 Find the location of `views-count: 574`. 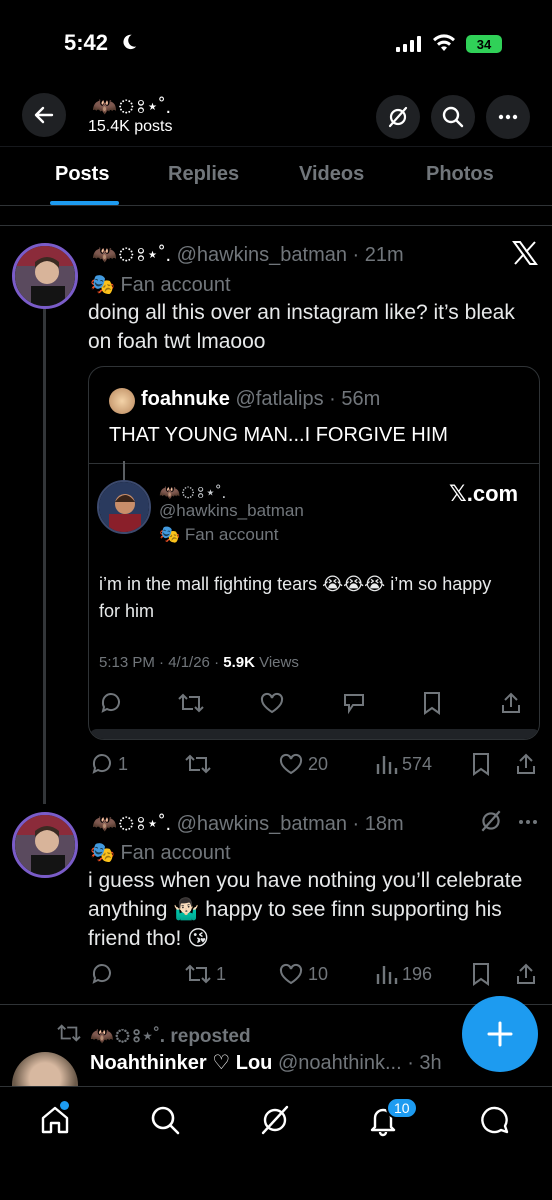

views-count: 574 is located at coordinates (417, 763).